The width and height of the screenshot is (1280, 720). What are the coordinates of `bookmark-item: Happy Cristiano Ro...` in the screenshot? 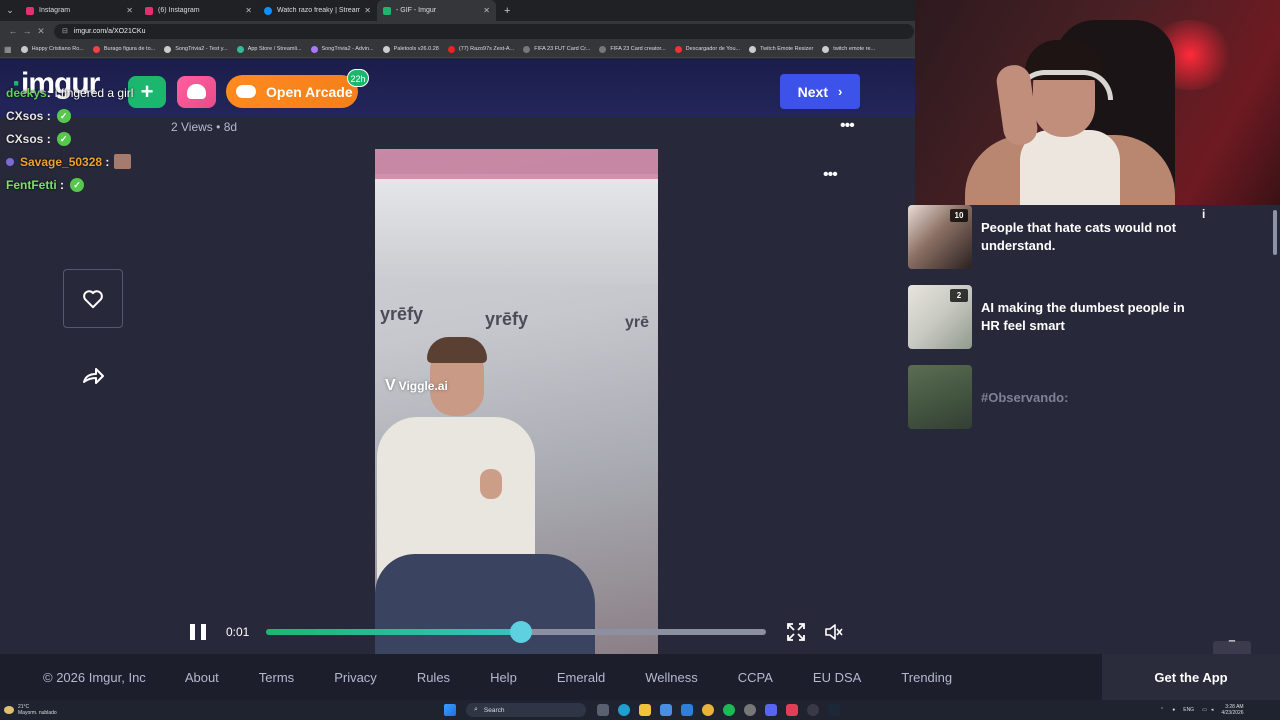 It's located at (52, 49).